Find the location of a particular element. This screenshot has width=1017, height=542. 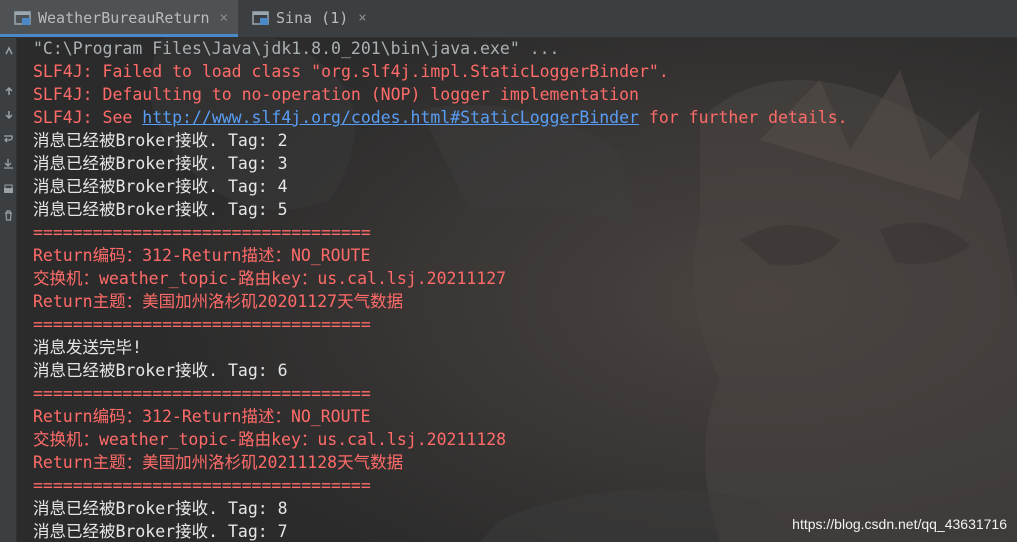

console-line: Return主题：美国加州洛杉矶20211128天气数据 is located at coordinates (525, 462).